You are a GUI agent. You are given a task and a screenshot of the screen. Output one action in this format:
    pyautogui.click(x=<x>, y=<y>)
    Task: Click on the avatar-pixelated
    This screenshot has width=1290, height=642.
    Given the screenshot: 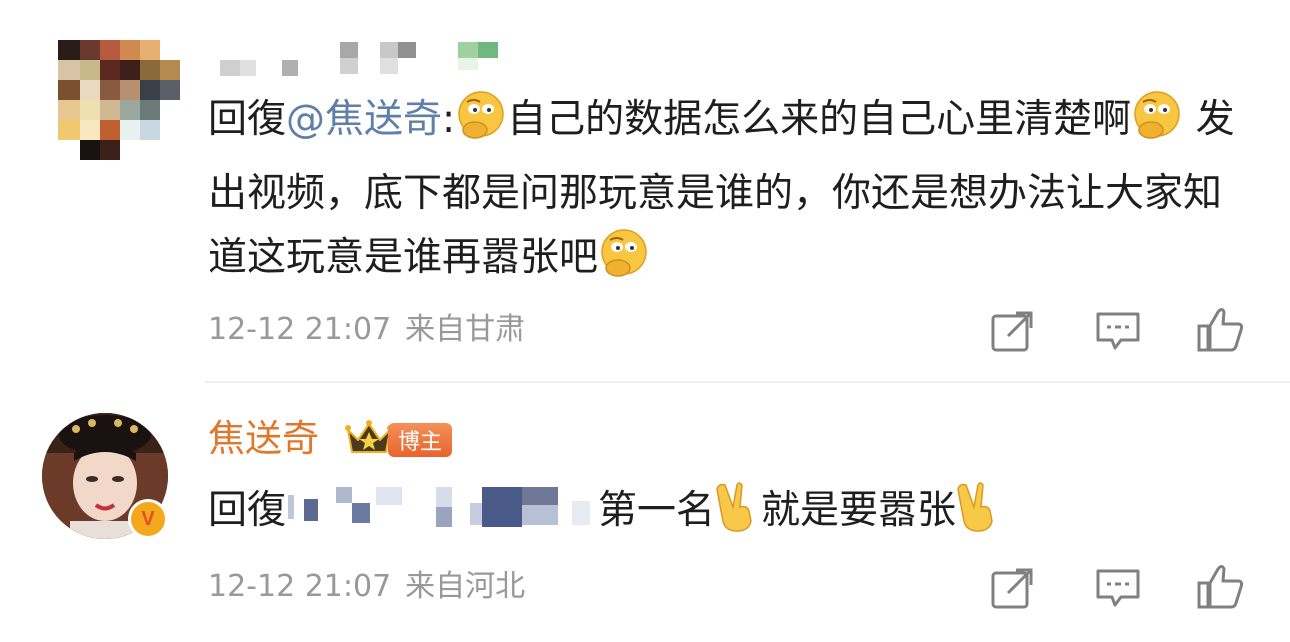 What is the action you would take?
    pyautogui.click(x=120, y=99)
    